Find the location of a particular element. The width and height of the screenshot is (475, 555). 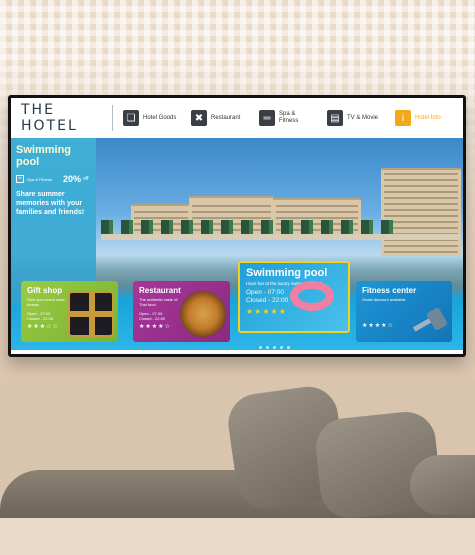

hotel-building is located at coordinates (421, 212).